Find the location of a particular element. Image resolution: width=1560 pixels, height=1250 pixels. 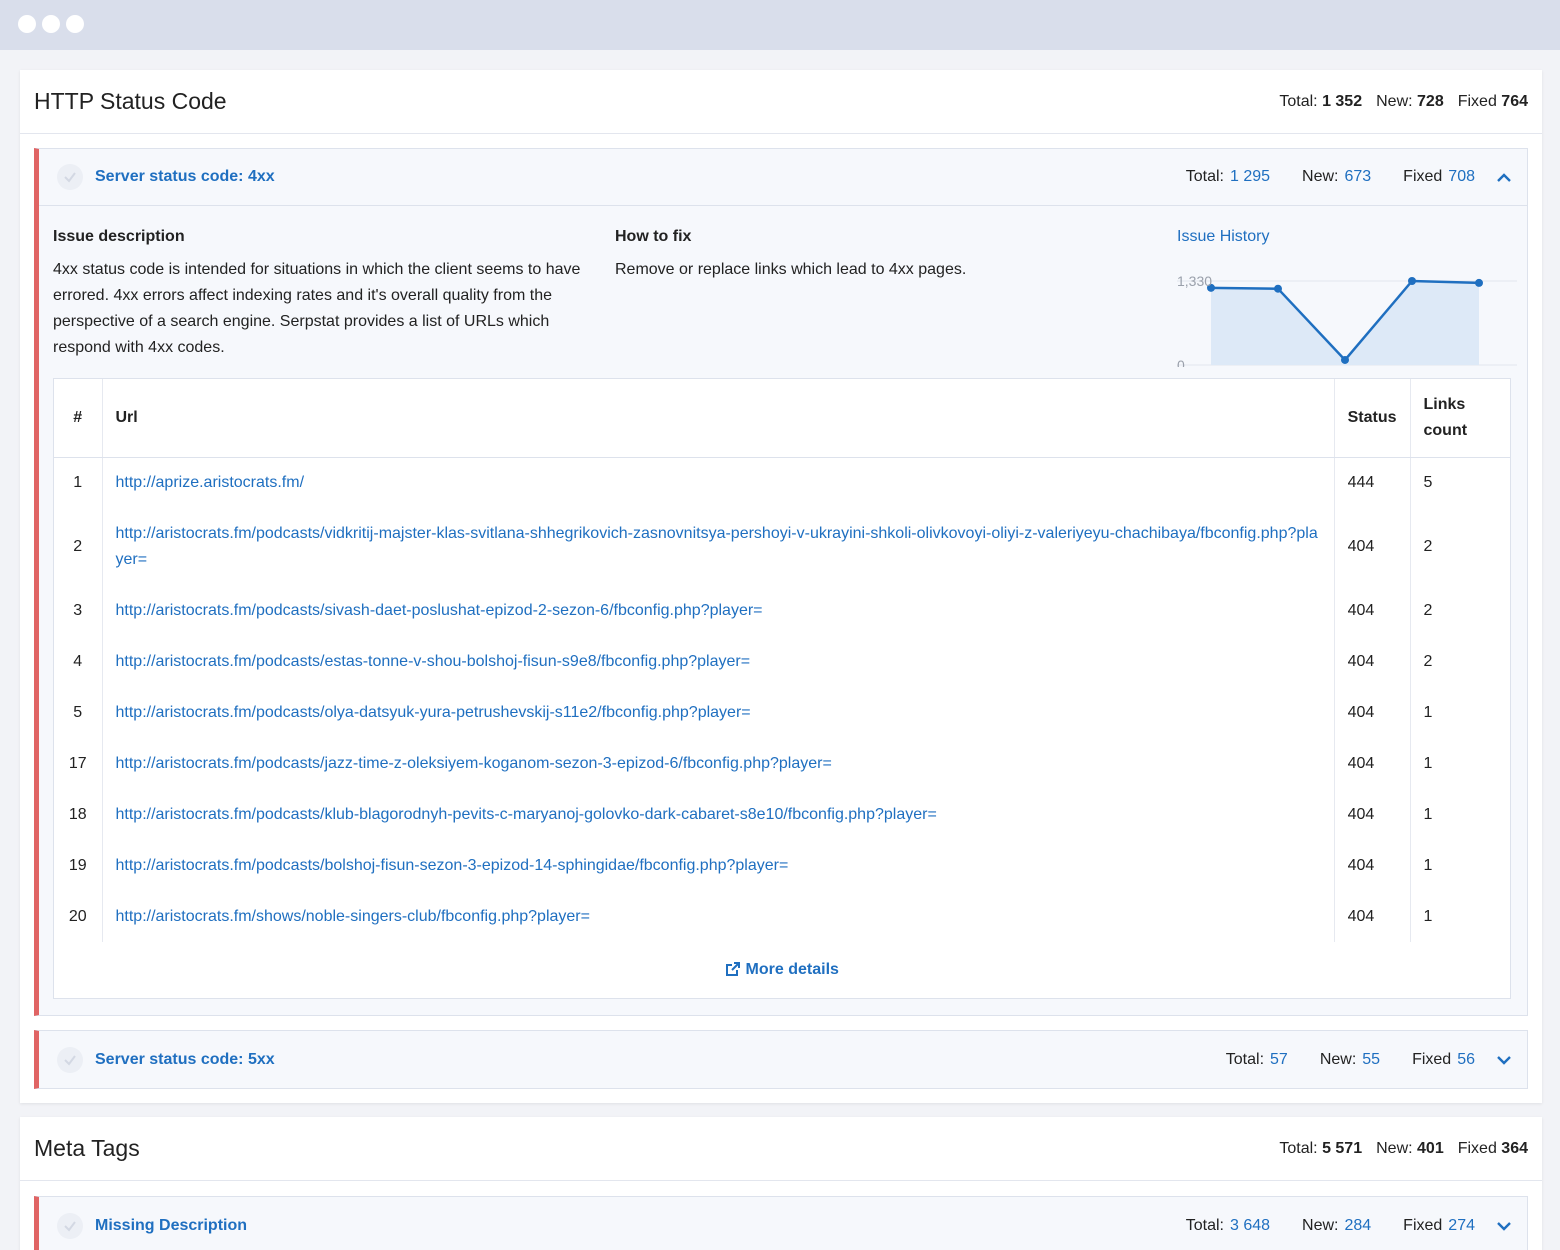

new-stat: New: 728 is located at coordinates (1410, 101).